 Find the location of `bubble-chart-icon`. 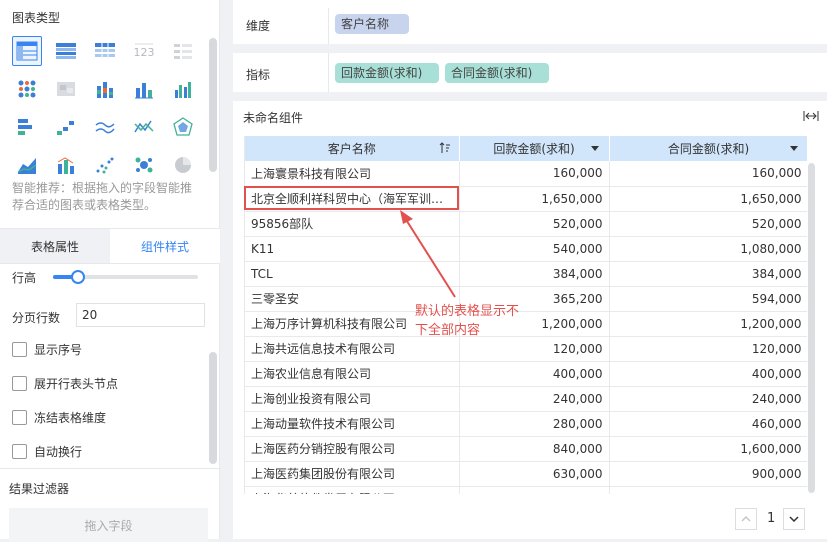

bubble-chart-icon is located at coordinates (144, 165).